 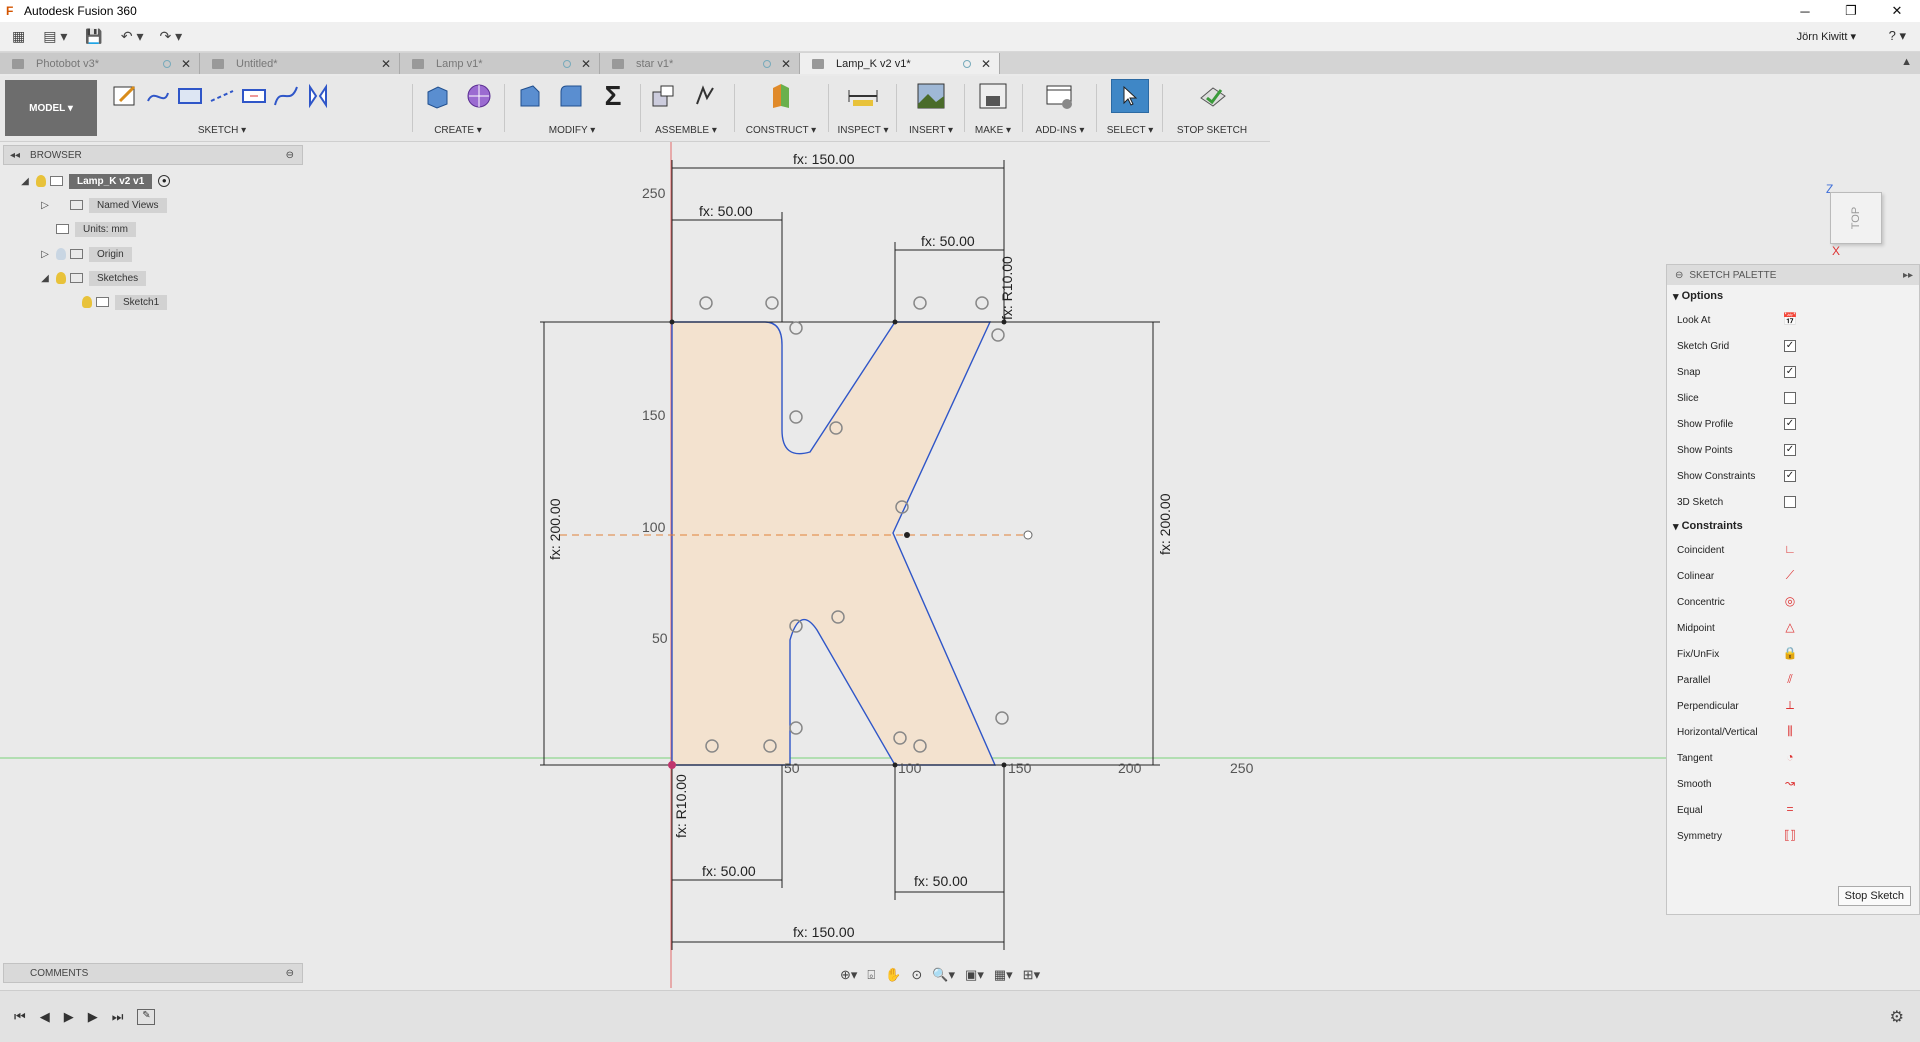 What do you see at coordinates (1003, 975) in the screenshot?
I see `grid-settings-icon: ▦▾` at bounding box center [1003, 975].